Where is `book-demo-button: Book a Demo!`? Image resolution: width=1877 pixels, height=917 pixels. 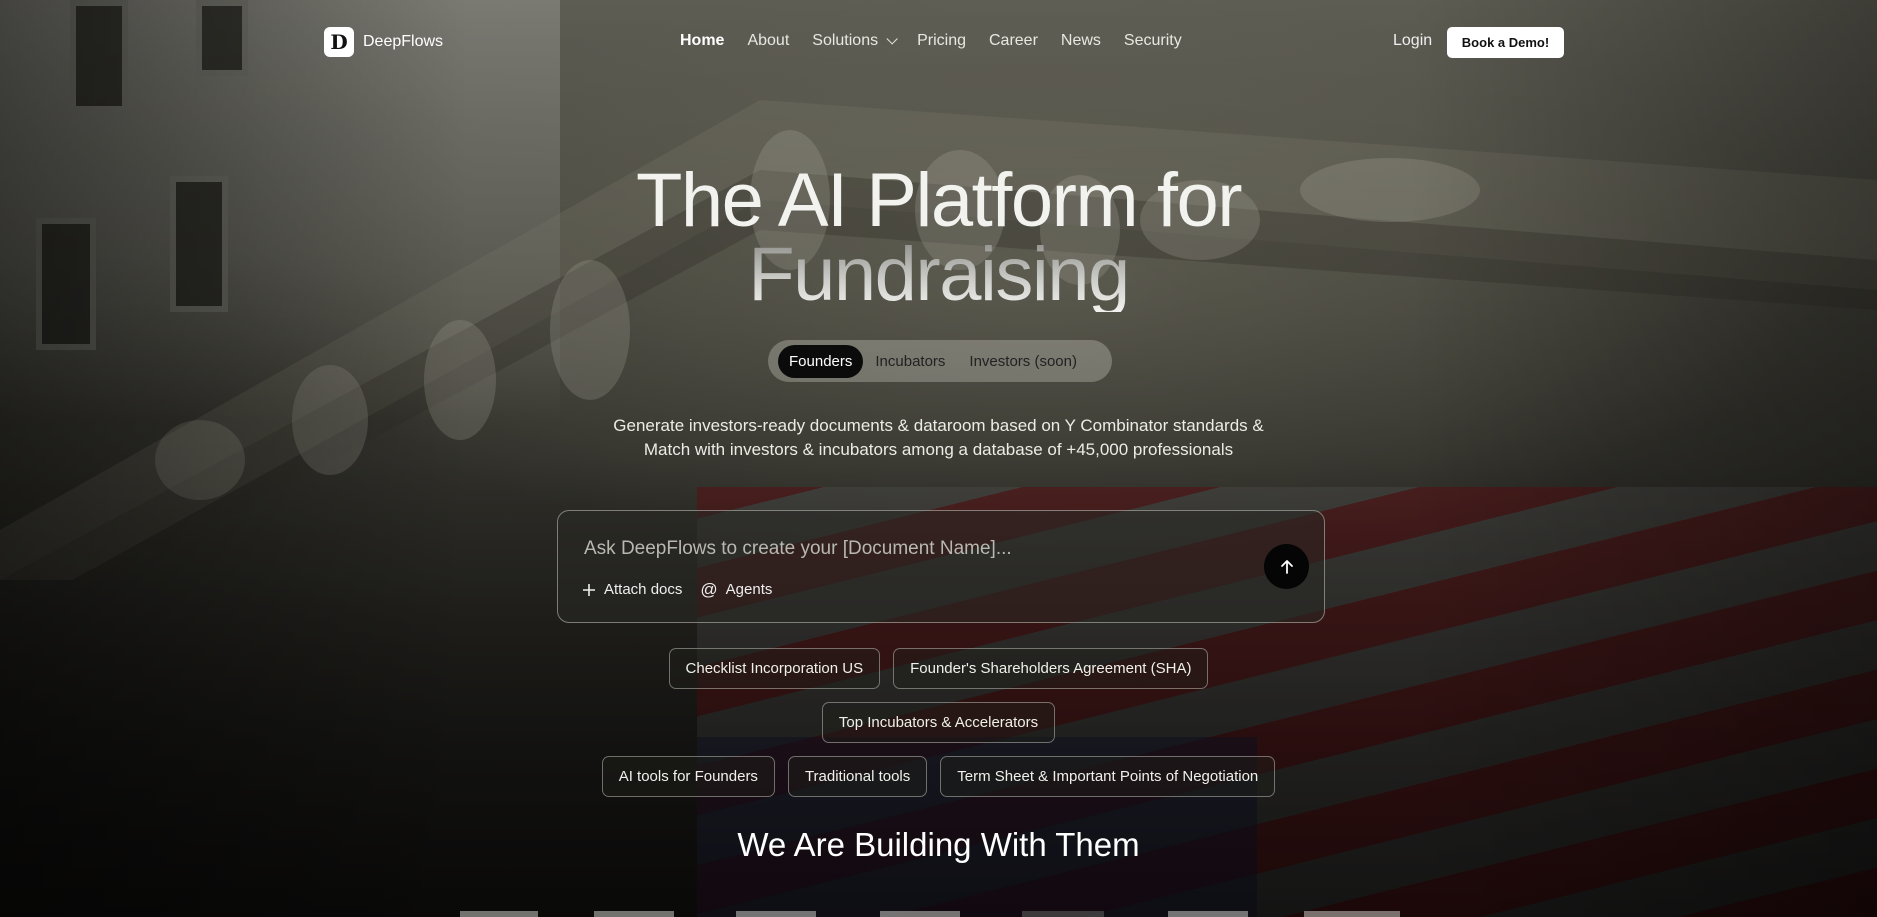 book-demo-button: Book a Demo! is located at coordinates (1505, 42).